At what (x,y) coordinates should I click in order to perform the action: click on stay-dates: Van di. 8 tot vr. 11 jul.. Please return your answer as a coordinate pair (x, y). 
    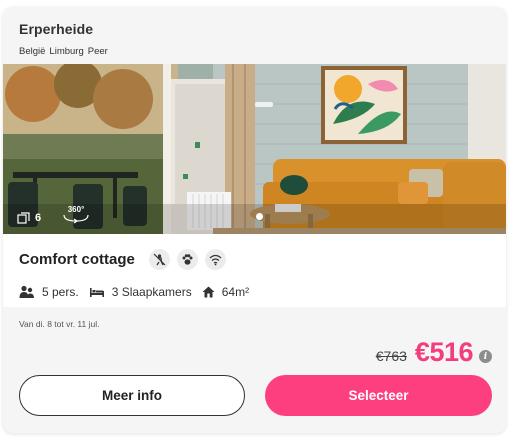
    Looking at the image, I should click on (59, 324).